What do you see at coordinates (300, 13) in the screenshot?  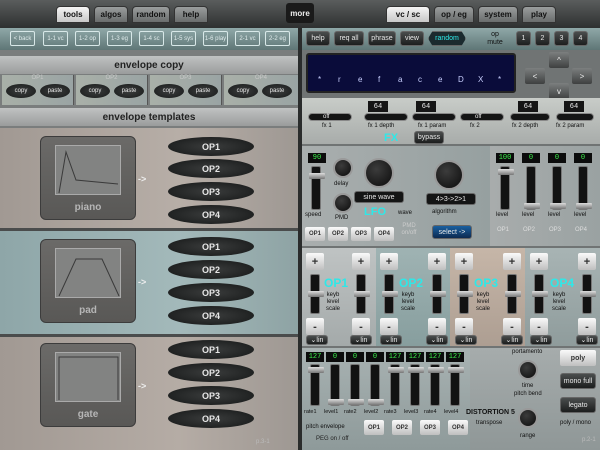 I see `more-button: more` at bounding box center [300, 13].